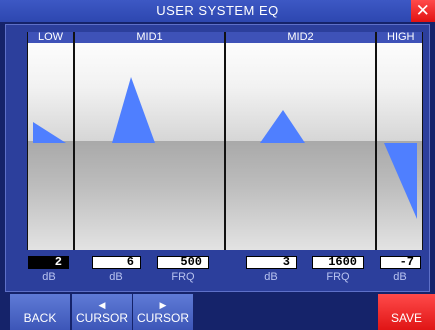 This screenshot has width=435, height=330. Describe the element at coordinates (116, 277) in the screenshot. I see `mid1-gain-unit: dB` at that location.